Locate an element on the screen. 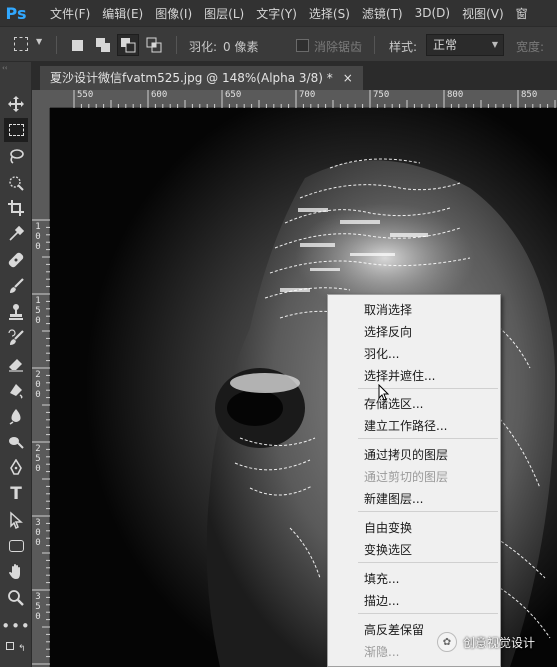 This screenshot has height=667, width=557. watermark-text: 创意视觉设计 is located at coordinates (499, 642).